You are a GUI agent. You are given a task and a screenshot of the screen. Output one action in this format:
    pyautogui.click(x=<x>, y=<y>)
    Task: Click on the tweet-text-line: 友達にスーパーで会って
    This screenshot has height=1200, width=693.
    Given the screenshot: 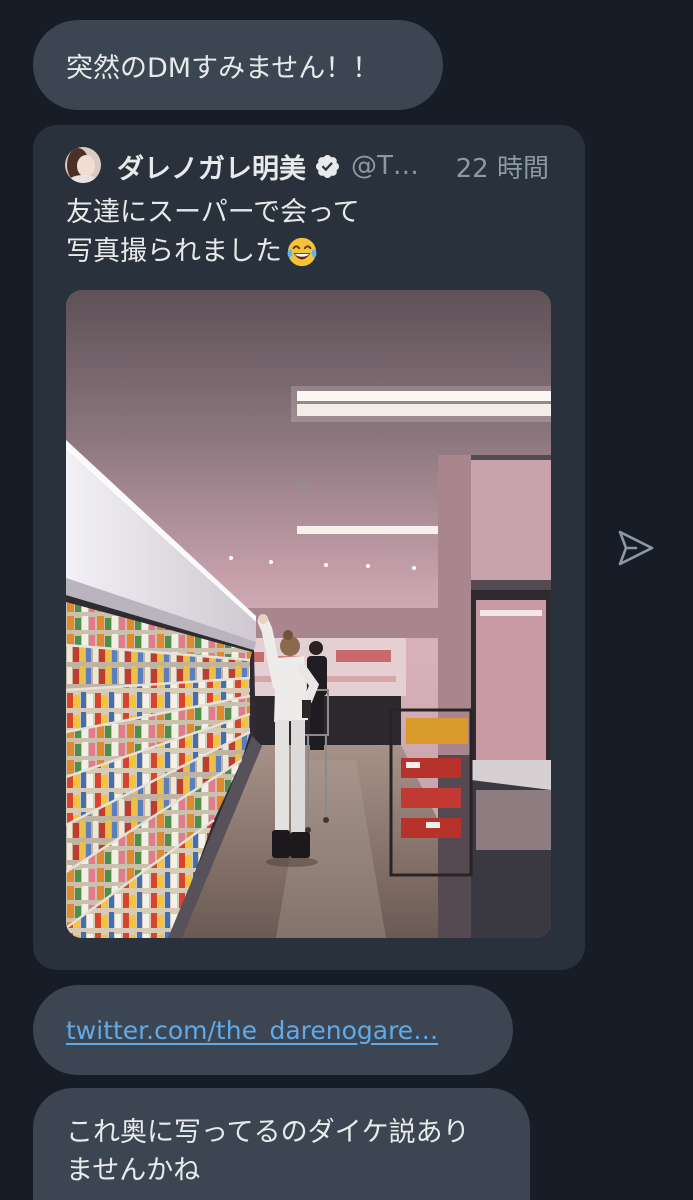 What is the action you would take?
    pyautogui.click(x=315, y=212)
    